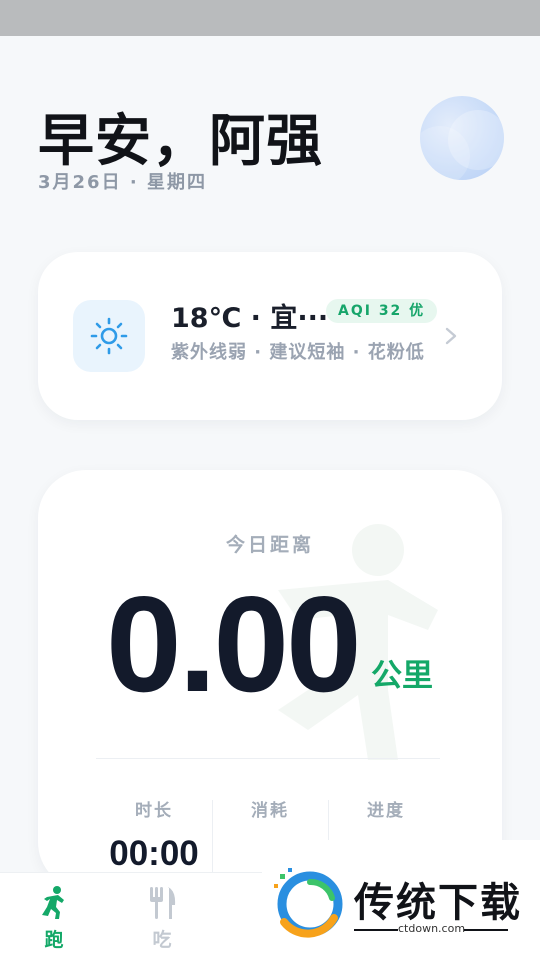  I want to click on greeting-title: 早安，阿强, so click(180, 141).